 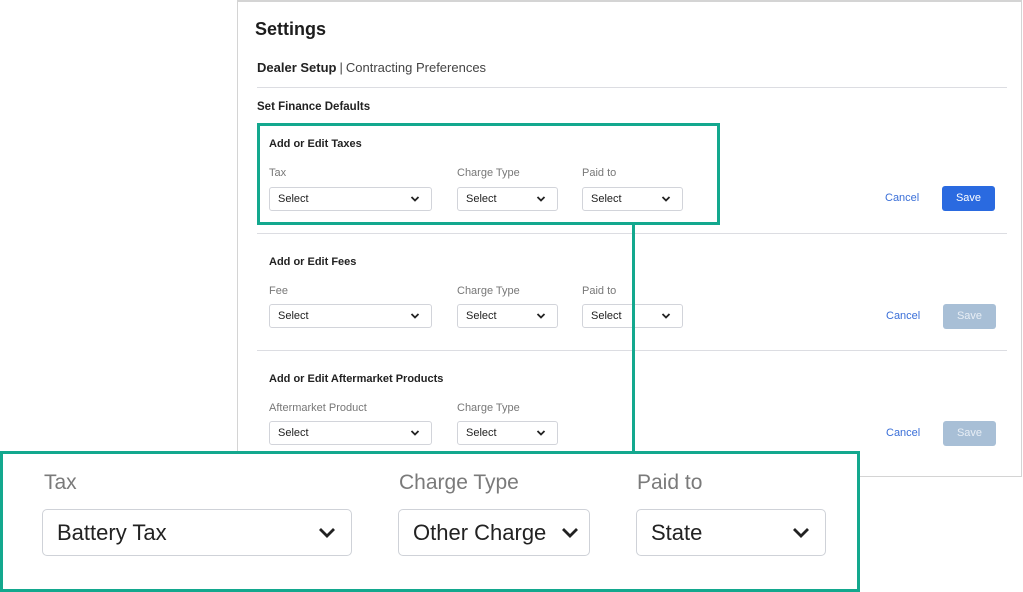 I want to click on fee-charge-type-value: Select, so click(x=481, y=316).